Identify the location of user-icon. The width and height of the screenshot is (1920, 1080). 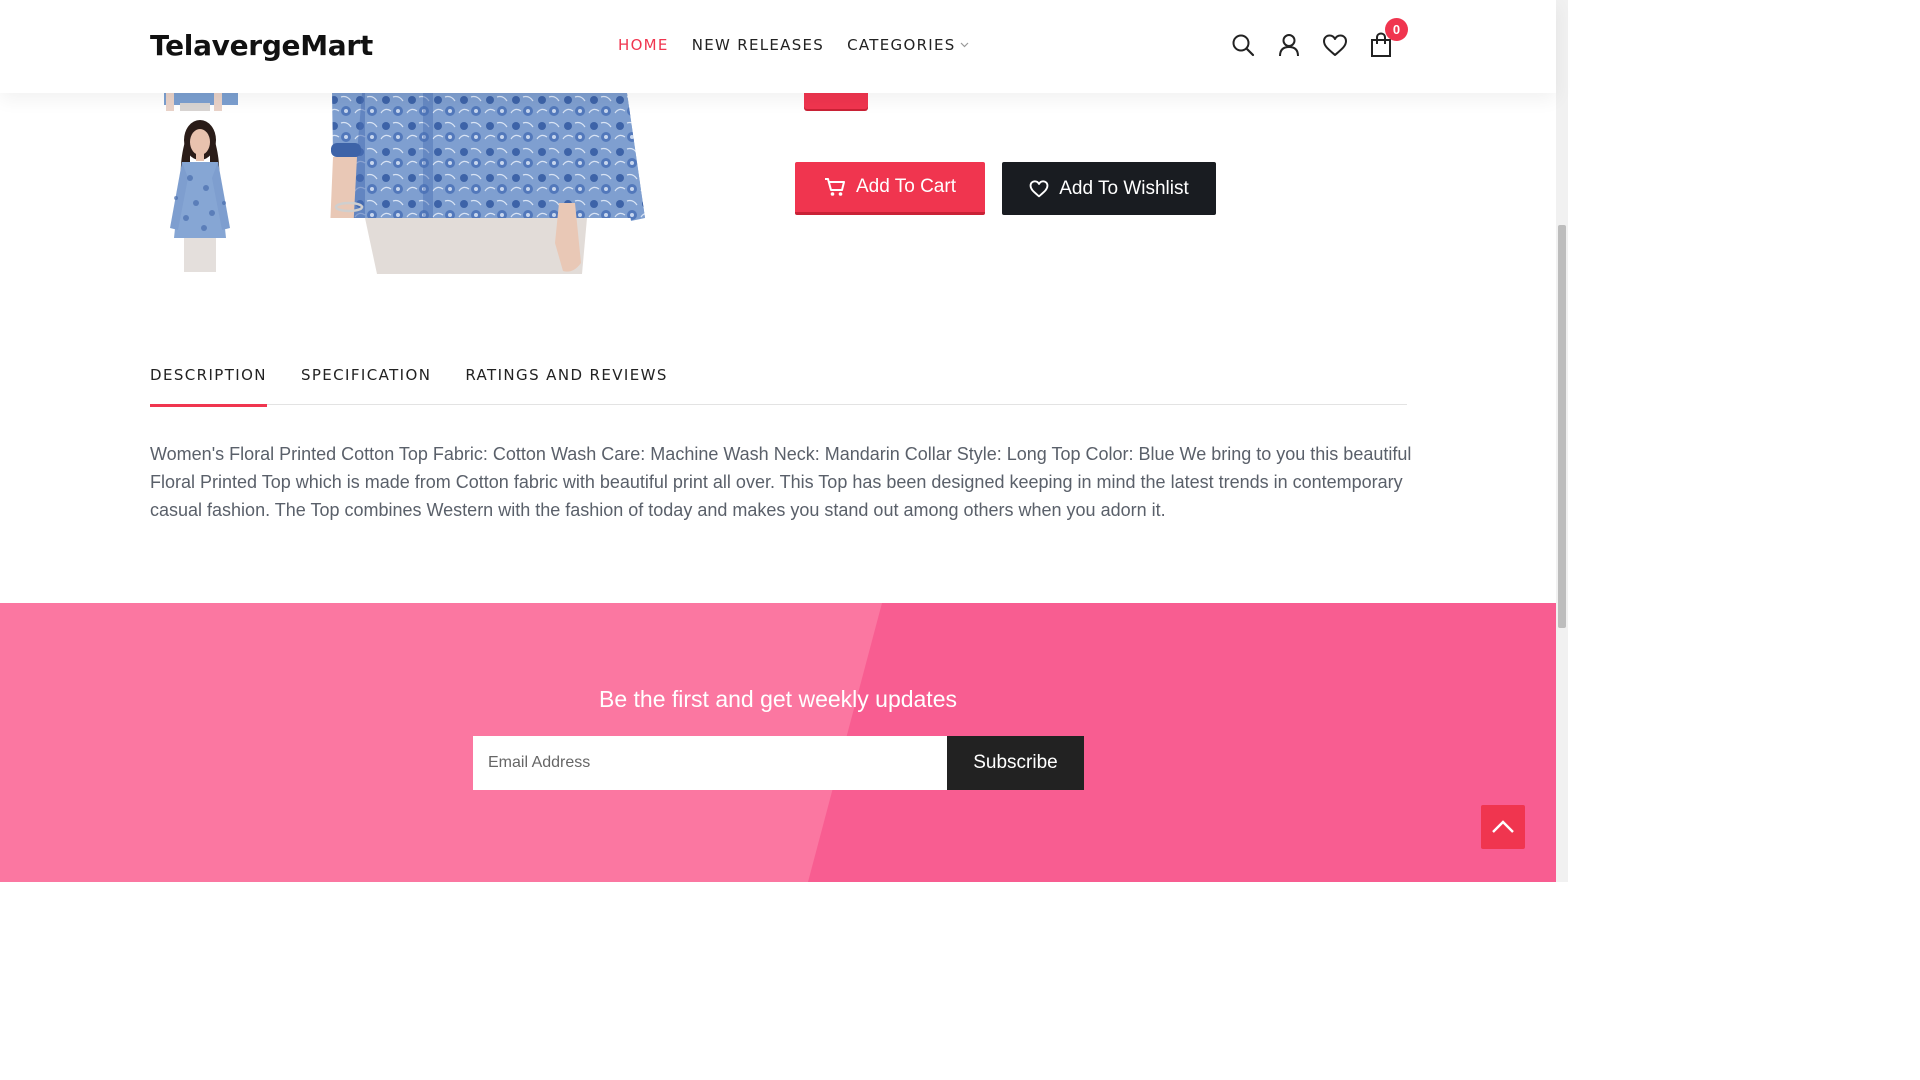
(1289, 45).